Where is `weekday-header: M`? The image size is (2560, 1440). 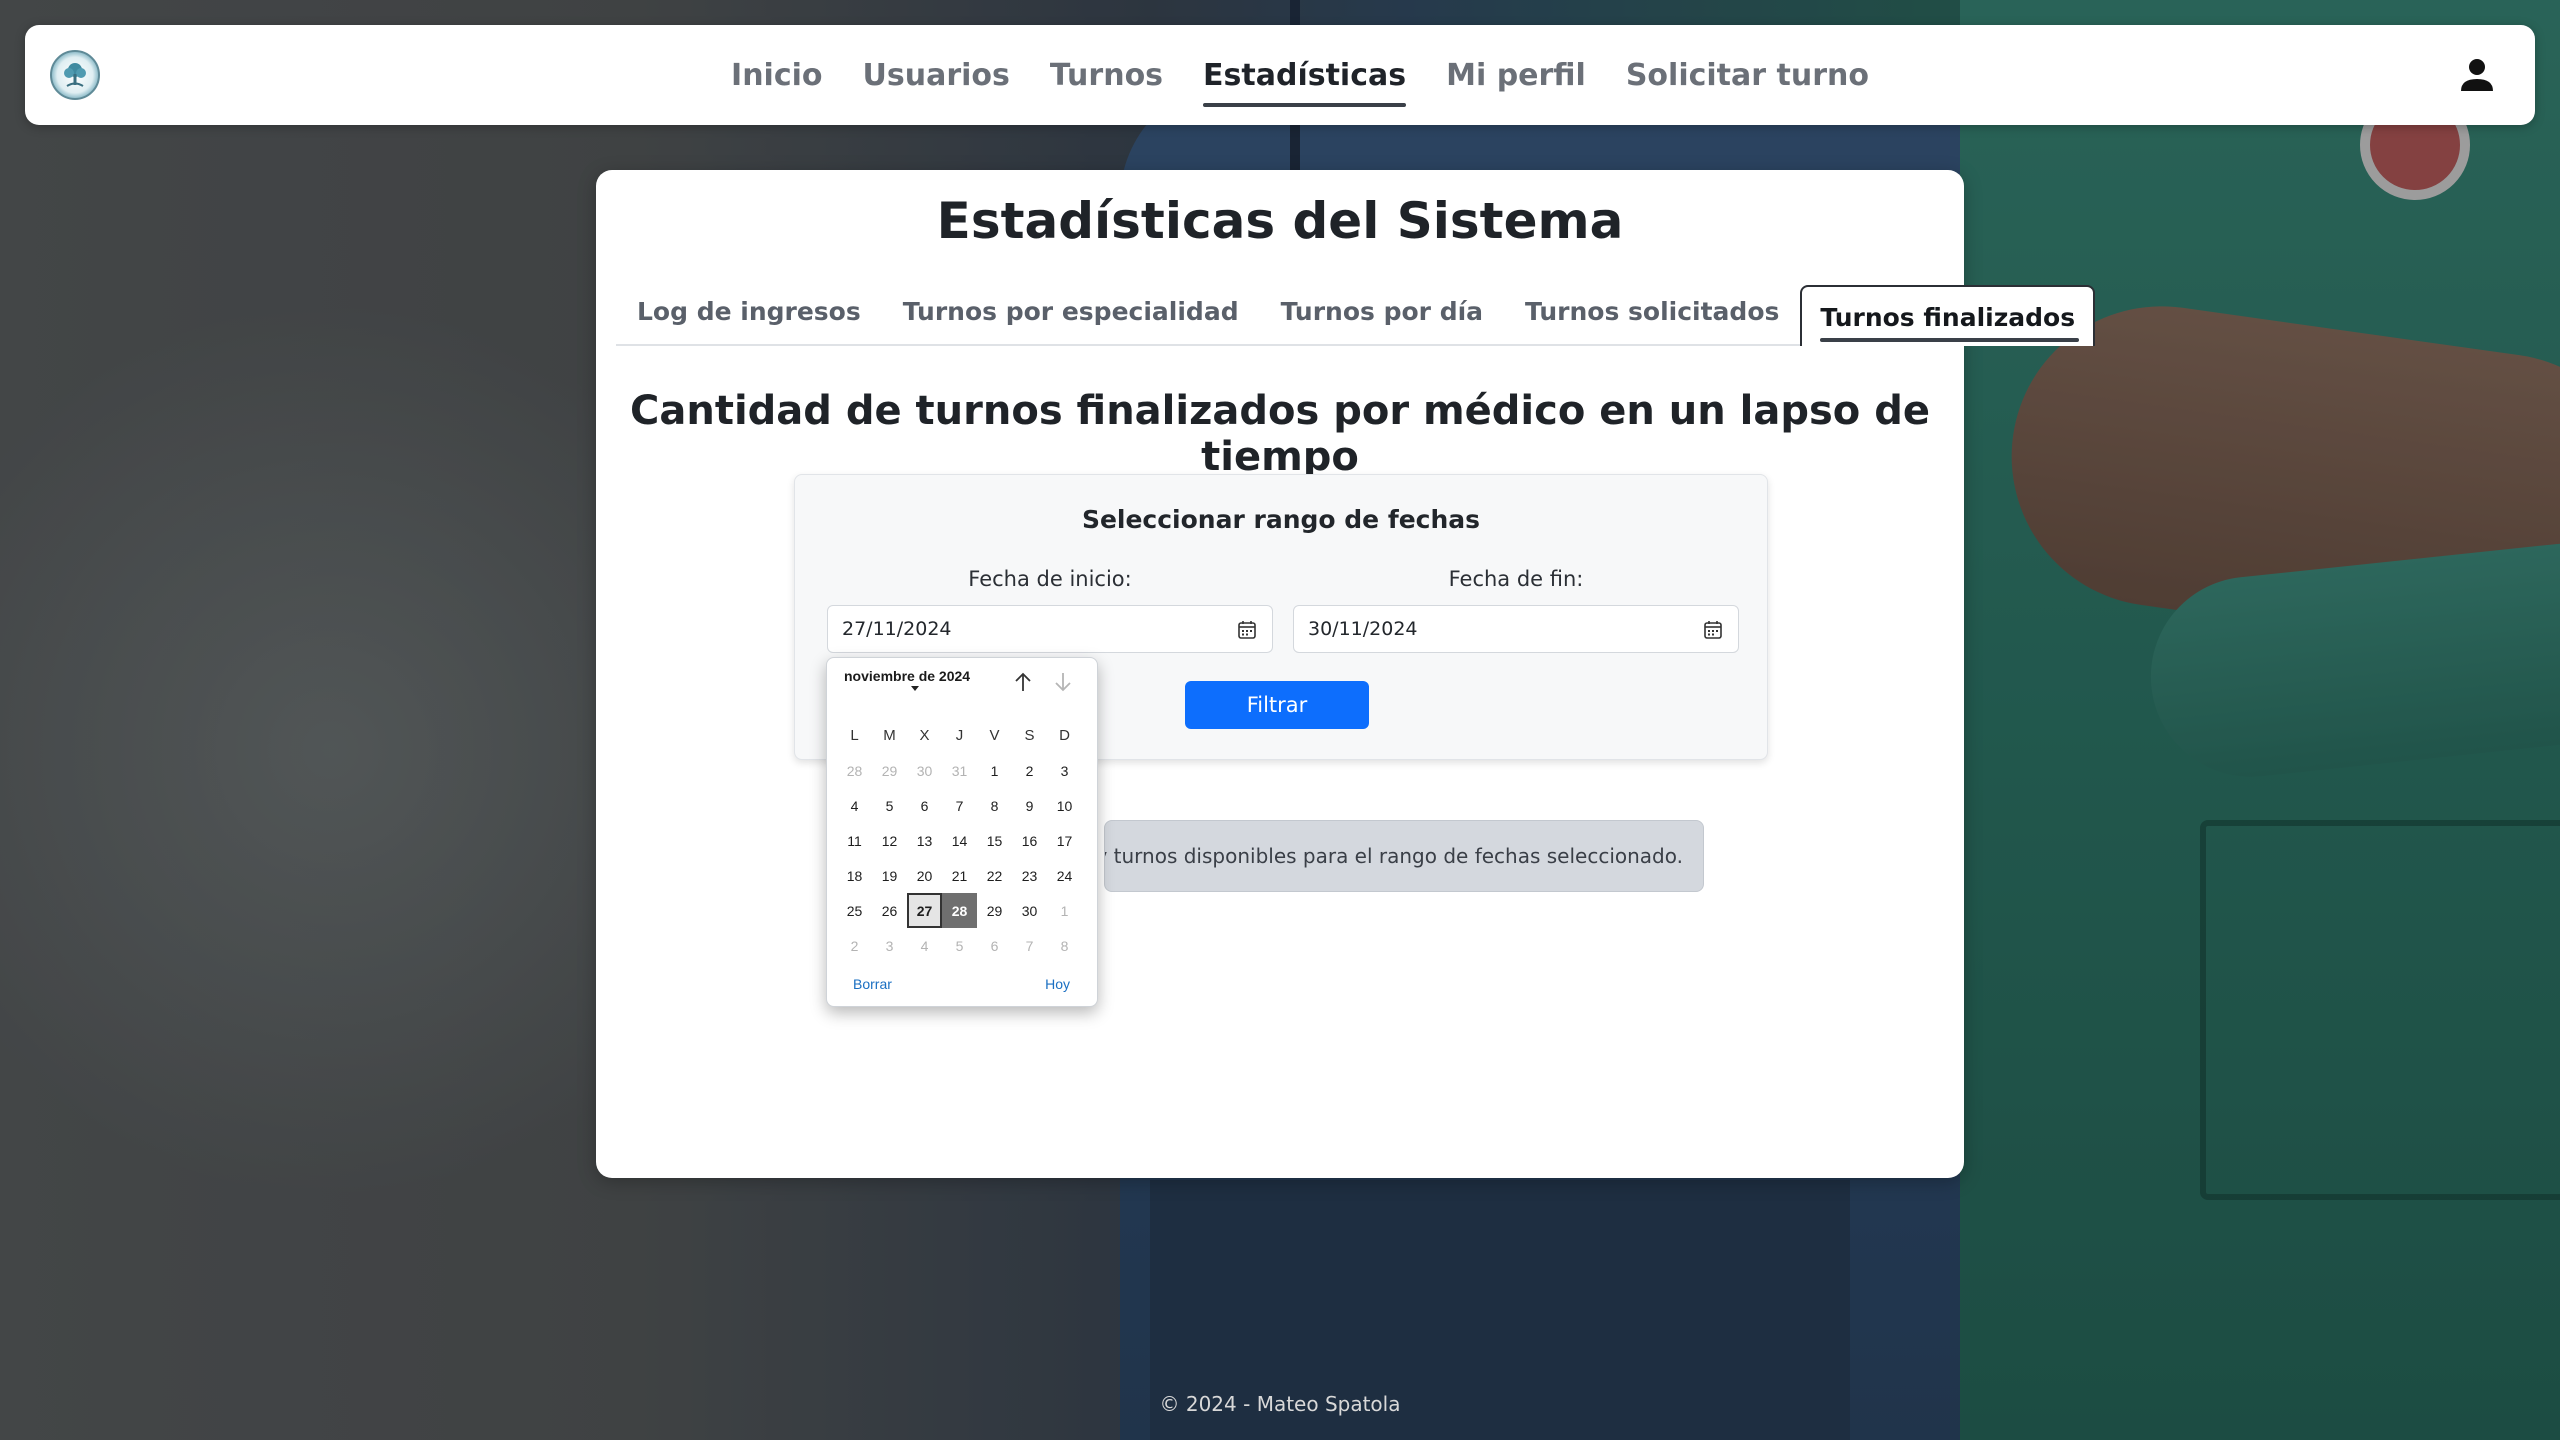
weekday-header: M is located at coordinates (889, 735).